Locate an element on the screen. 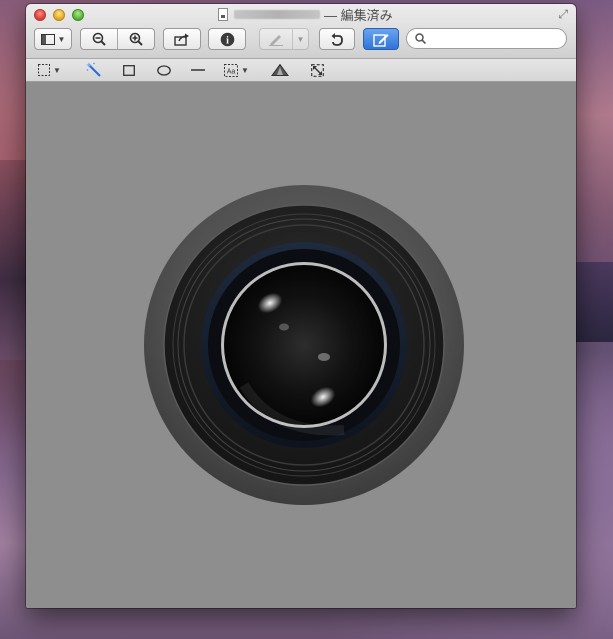  oval-shape-tool is located at coordinates (164, 70).